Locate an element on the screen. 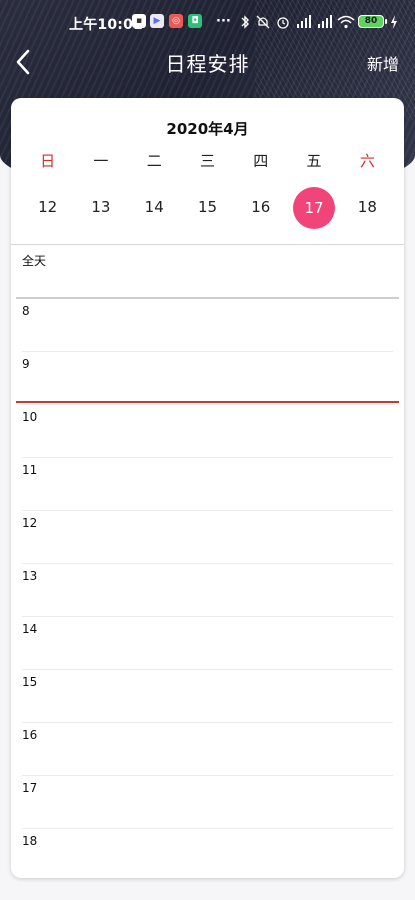  date-cell: 18 is located at coordinates (367, 207).